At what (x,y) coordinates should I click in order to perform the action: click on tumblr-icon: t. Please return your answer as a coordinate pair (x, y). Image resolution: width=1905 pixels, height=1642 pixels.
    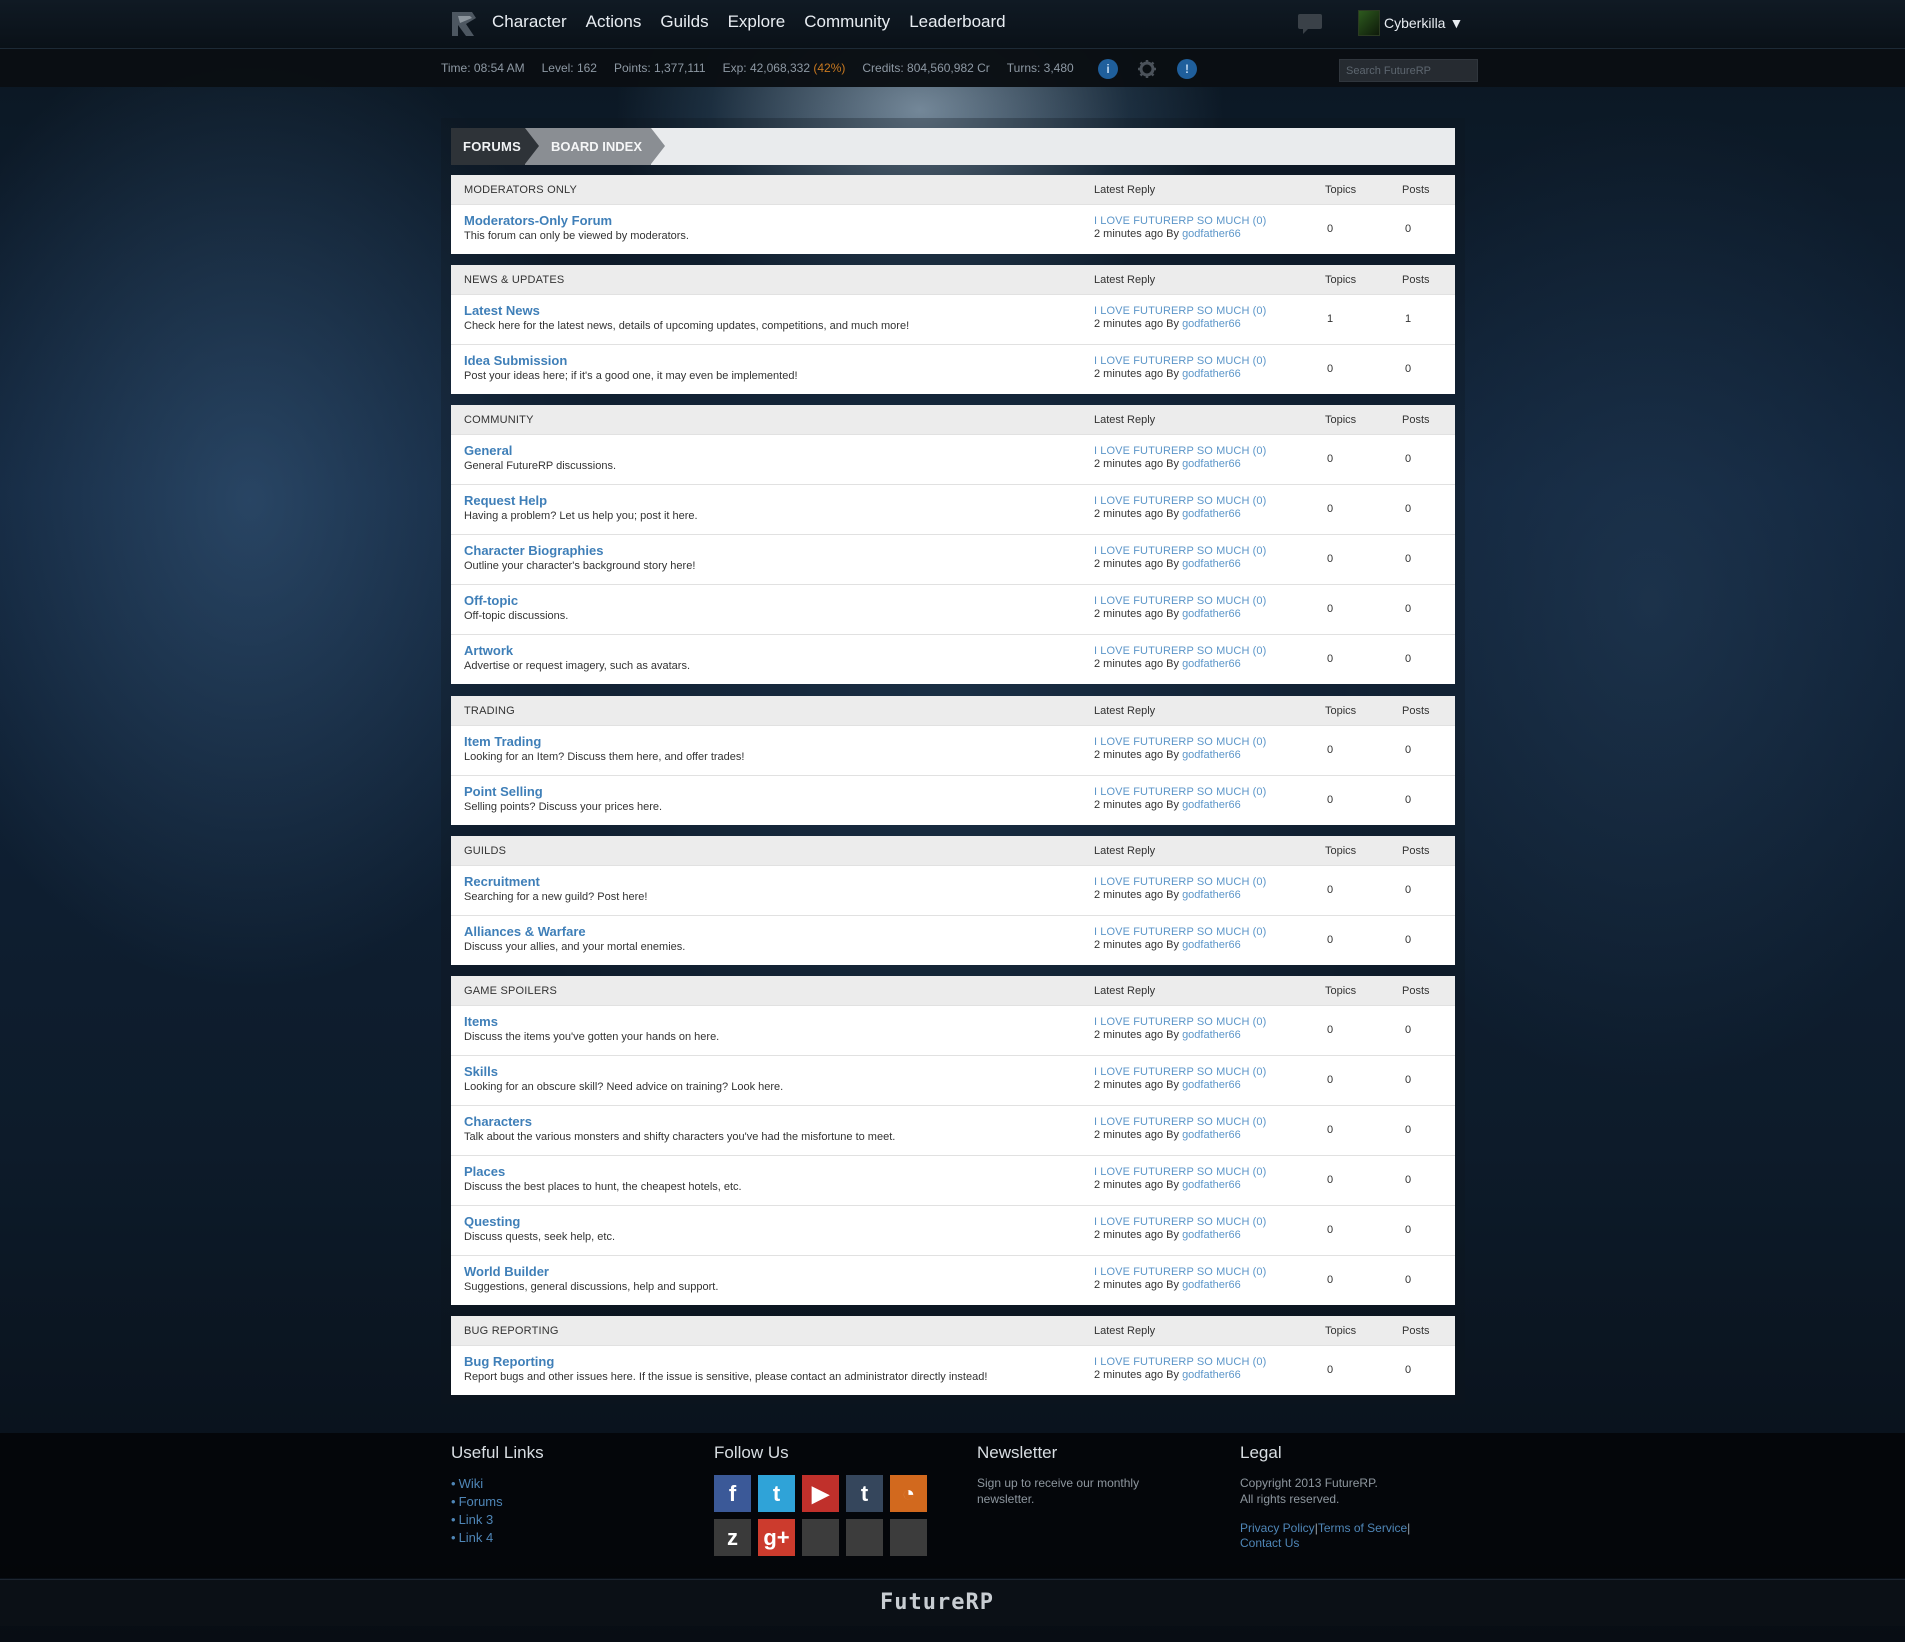
    Looking at the image, I should click on (864, 1493).